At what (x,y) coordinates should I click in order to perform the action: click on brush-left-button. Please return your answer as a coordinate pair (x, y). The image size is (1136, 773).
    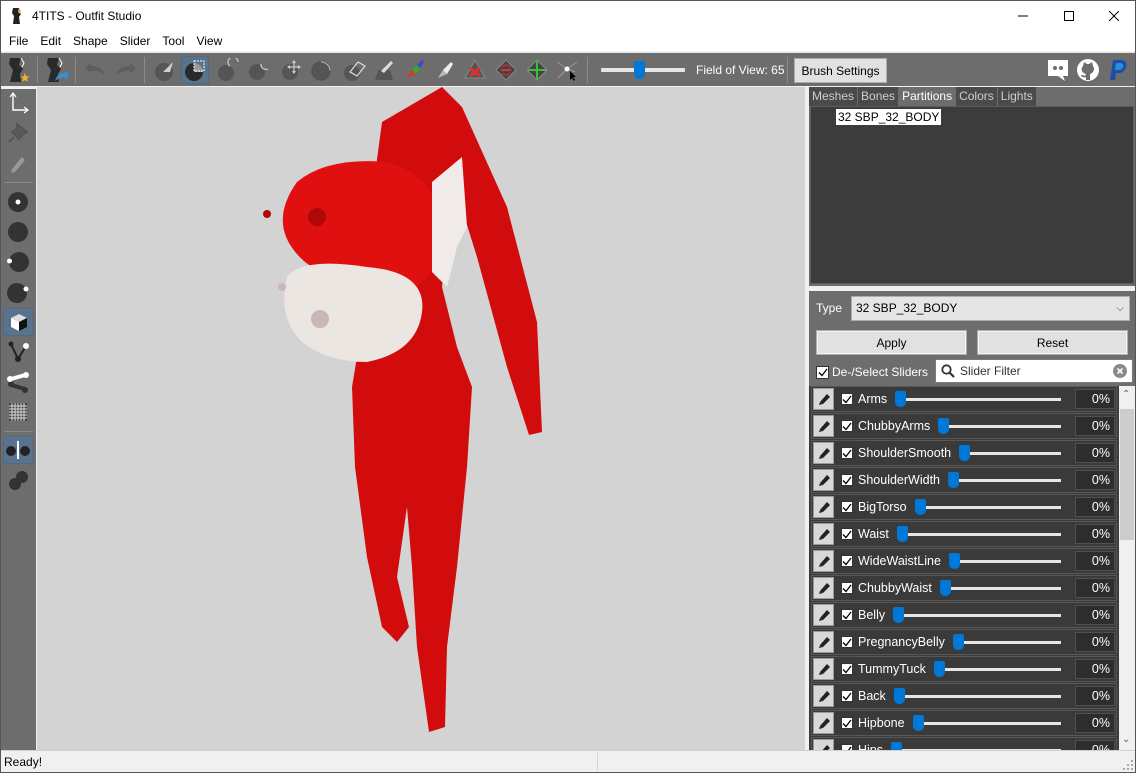
    Looking at the image, I should click on (18, 262).